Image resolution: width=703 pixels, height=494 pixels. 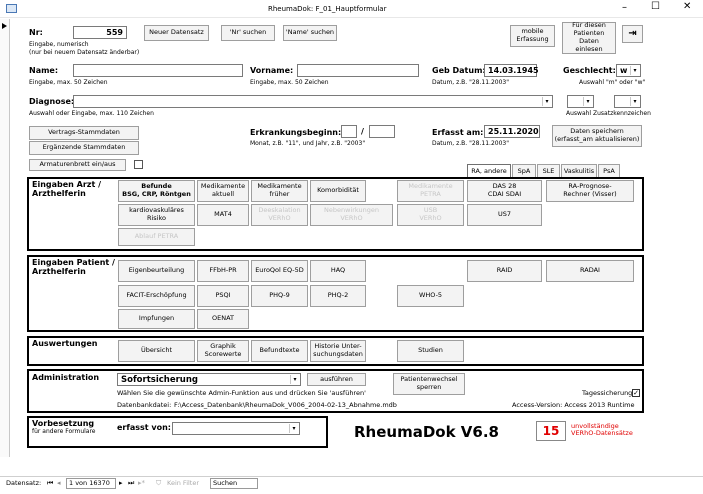 I want to click on zusatz-select-2: ▾, so click(x=627, y=101).